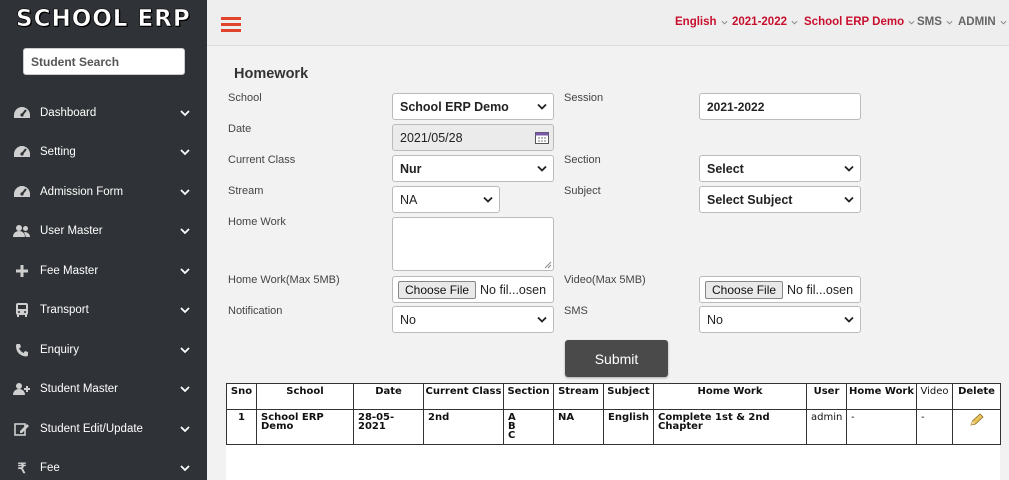 The height and width of the screenshot is (480, 1009). Describe the element at coordinates (305, 396) in the screenshot. I see `column-header: School` at that location.